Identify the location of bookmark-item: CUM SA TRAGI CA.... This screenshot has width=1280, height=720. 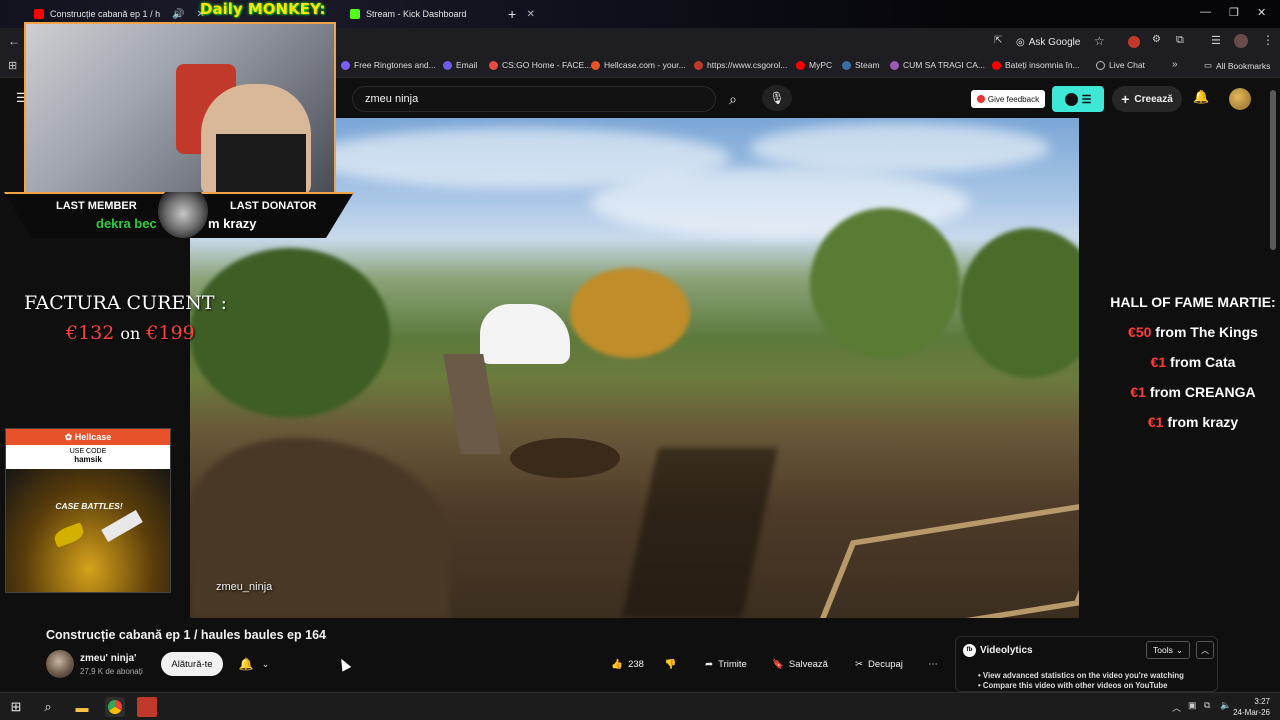
(937, 65).